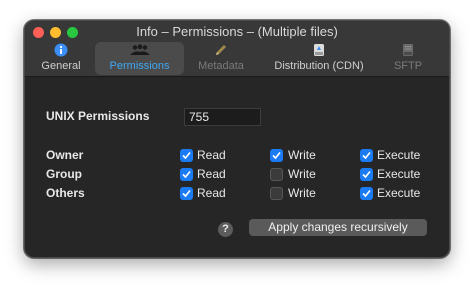 This screenshot has height=287, width=474. What do you see at coordinates (65, 155) in the screenshot?
I see `row-label-owner: Owner` at bounding box center [65, 155].